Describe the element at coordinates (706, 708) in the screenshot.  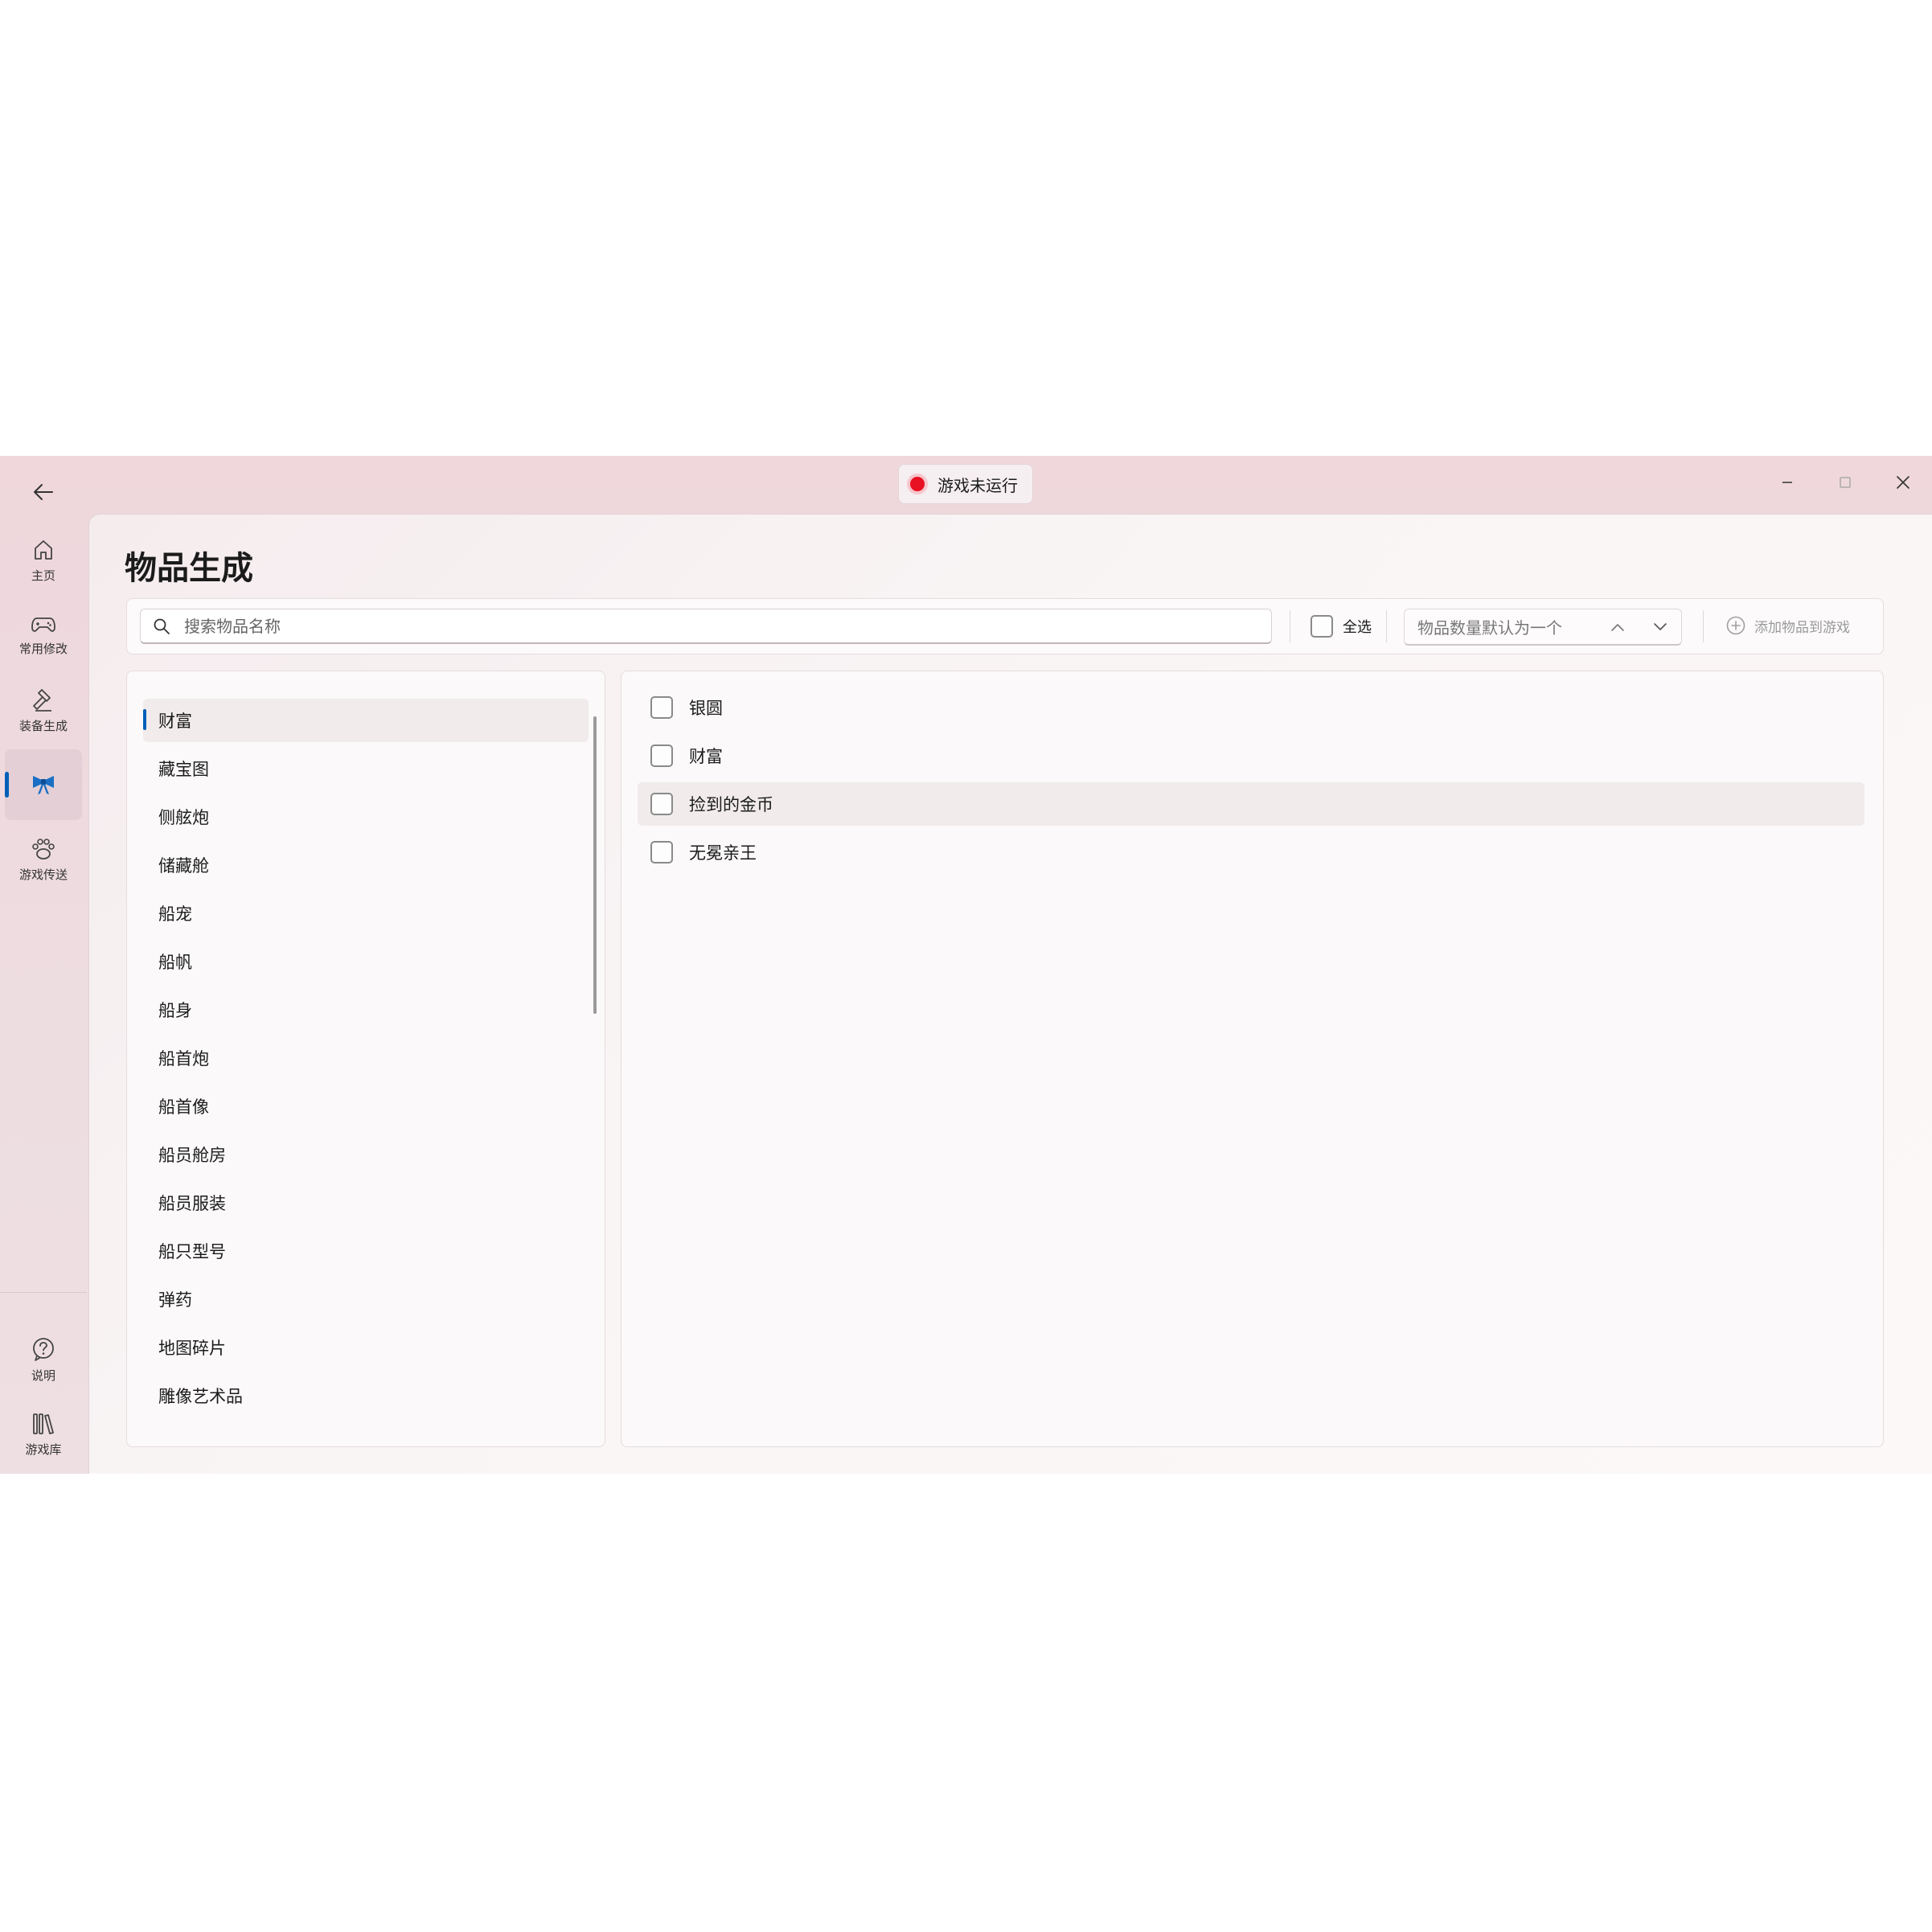
I see `item-label: 银圆` at that location.